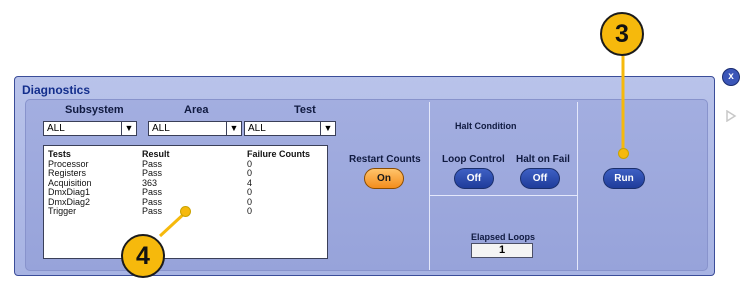 This screenshot has height=286, width=747. I want to click on callout-badge-3: 3, so click(622, 34).